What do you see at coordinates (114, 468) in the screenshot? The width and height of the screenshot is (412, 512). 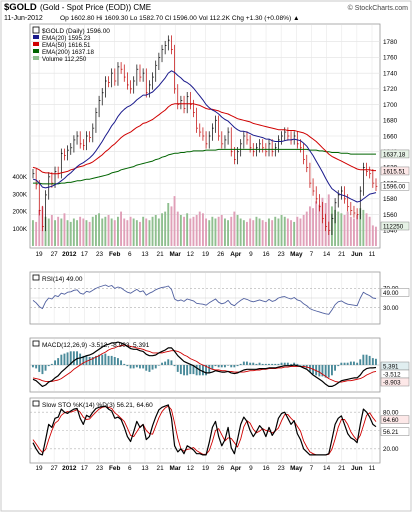 I see `x-axis-label-bottom: Feb` at bounding box center [114, 468].